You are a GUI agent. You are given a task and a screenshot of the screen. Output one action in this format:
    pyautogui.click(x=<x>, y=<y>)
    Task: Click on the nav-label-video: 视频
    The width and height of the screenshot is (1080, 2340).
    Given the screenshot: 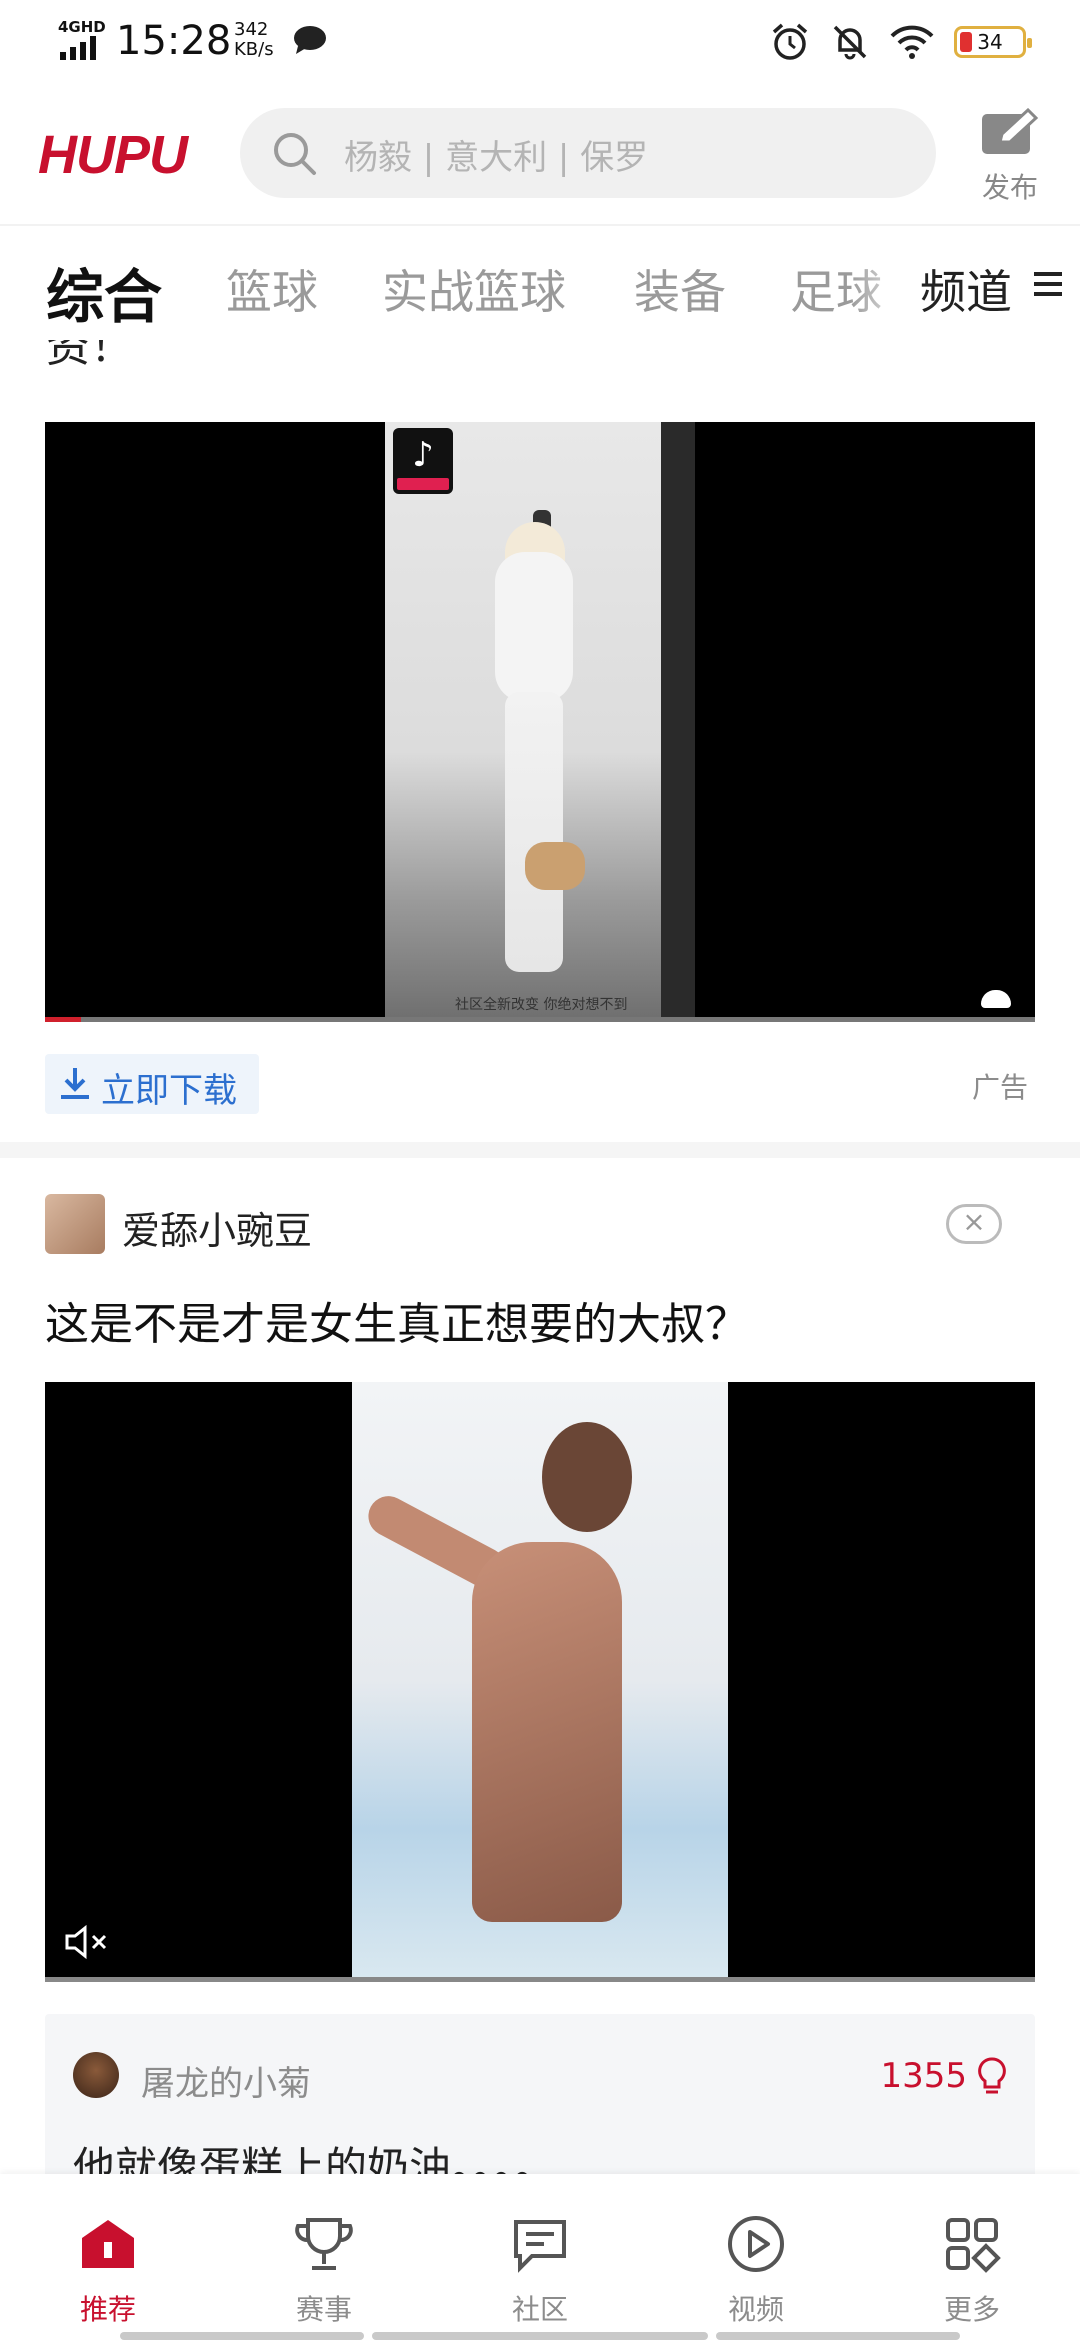 What is the action you would take?
    pyautogui.click(x=755, y=2309)
    